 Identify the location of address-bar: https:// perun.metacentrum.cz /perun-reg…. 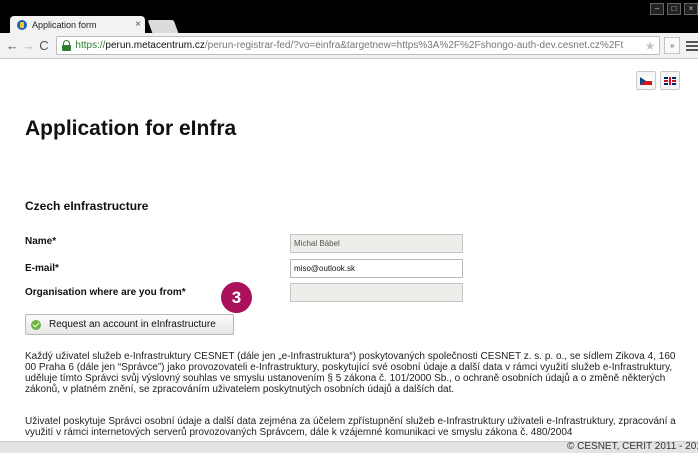
(358, 45).